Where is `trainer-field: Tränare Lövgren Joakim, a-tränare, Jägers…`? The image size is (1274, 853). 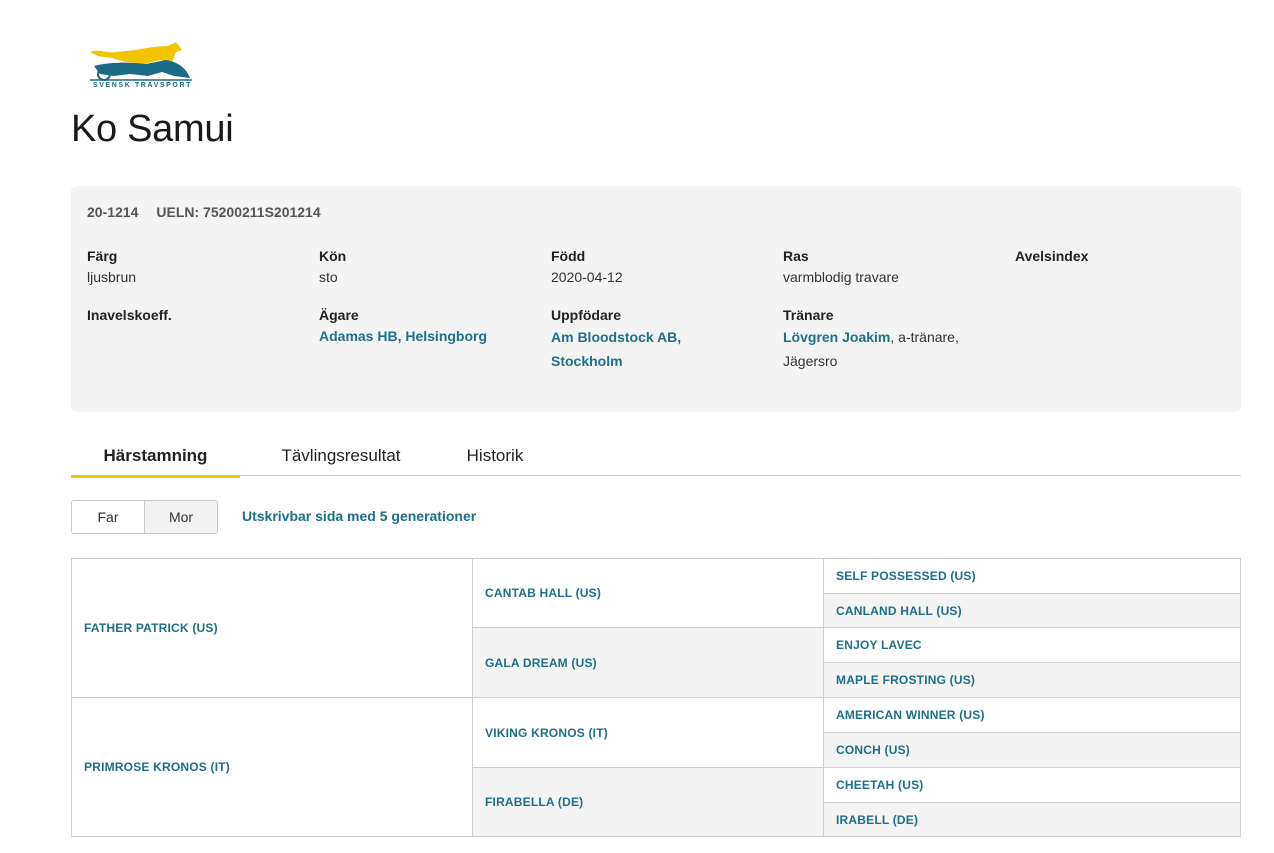 trainer-field: Tränare Lövgren Joakim, a-tränare, Jägers… is located at coordinates (871, 339).